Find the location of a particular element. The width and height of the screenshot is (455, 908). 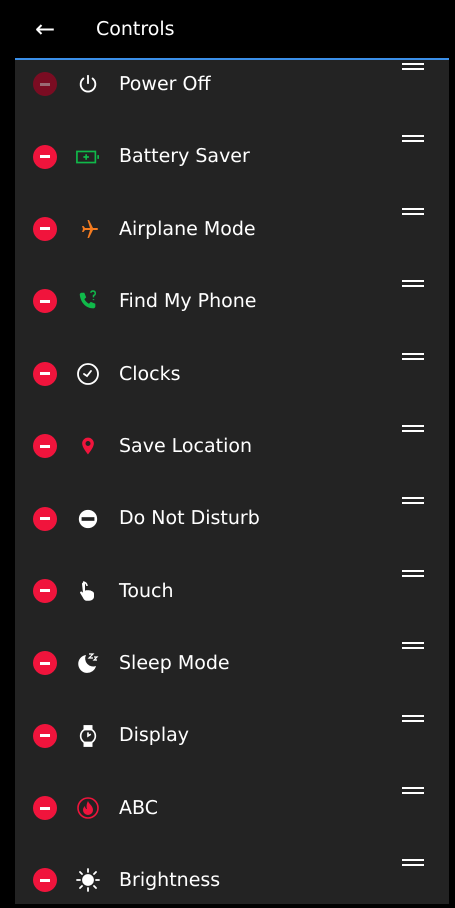

control-label: Touch is located at coordinates (147, 591).